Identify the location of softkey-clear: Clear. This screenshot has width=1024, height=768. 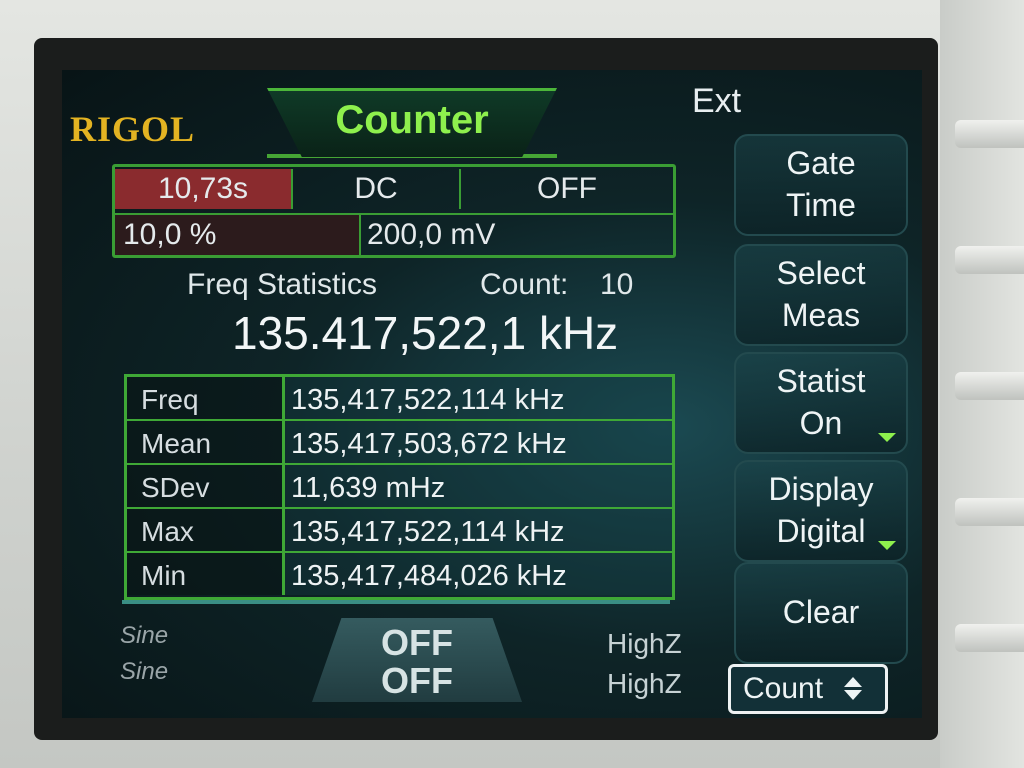
(821, 613).